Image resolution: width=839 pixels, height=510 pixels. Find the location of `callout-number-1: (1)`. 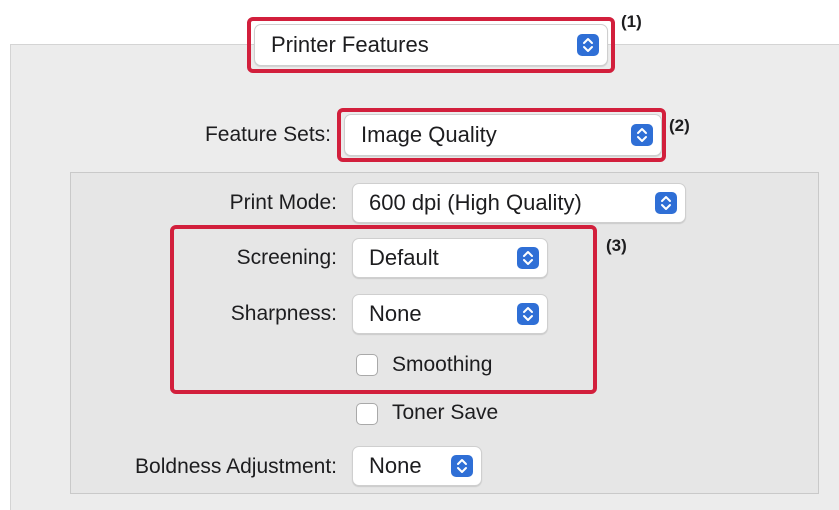

callout-number-1: (1) is located at coordinates (631, 21).